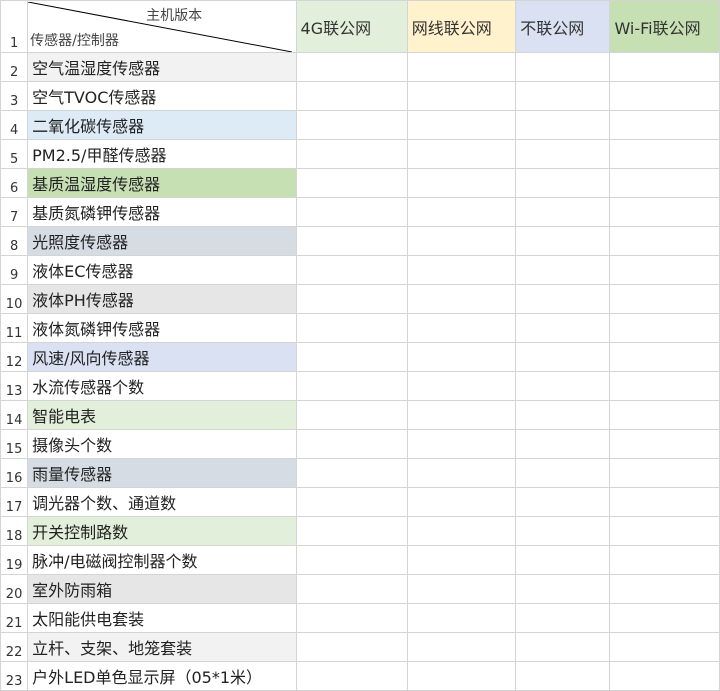 The width and height of the screenshot is (720, 691). Describe the element at coordinates (162, 502) in the screenshot. I see `sensor-name-cell: 调光器个数、通道数` at that location.